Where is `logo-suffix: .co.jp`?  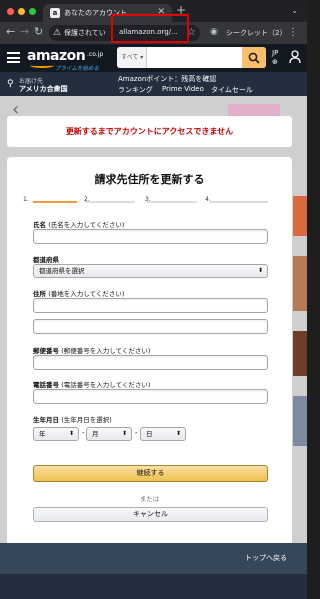
logo-suffix: .co.jp is located at coordinates (95, 54).